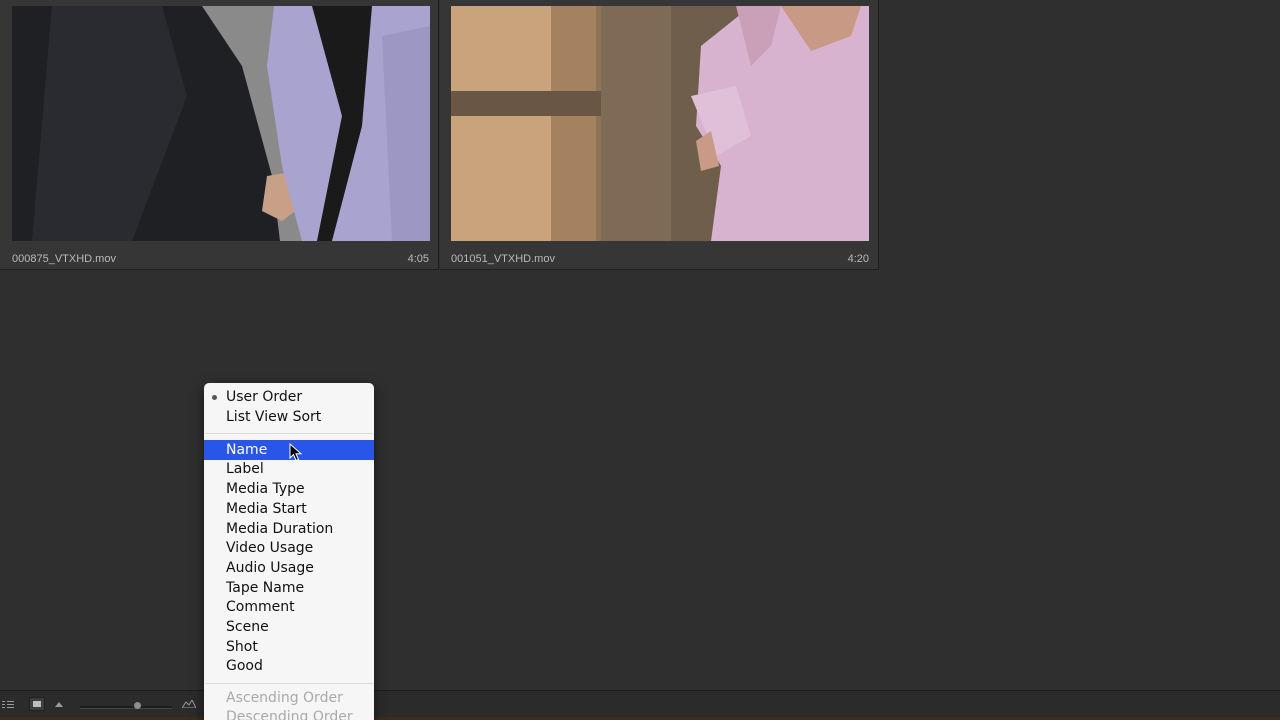 This screenshot has width=1280, height=720. I want to click on checked-bullet-icon, so click(214, 397).